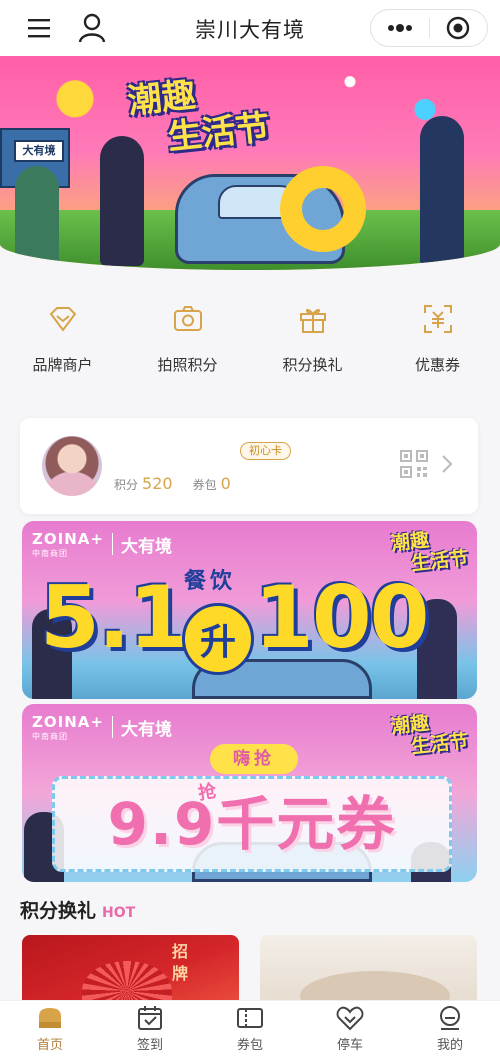 The image size is (500, 1056). What do you see at coordinates (429, 734) in the screenshot?
I see `promo-festival-logo: 潮趣 生活节` at bounding box center [429, 734].